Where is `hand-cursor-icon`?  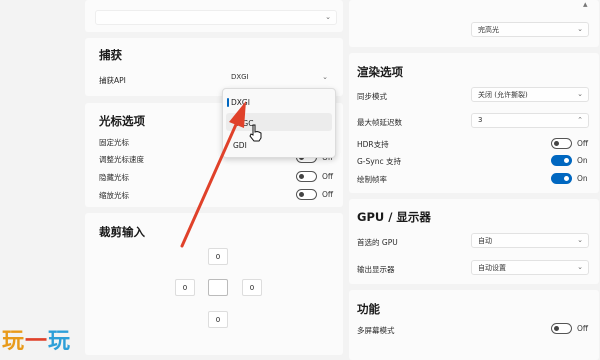
hand-cursor-icon is located at coordinates (255, 133).